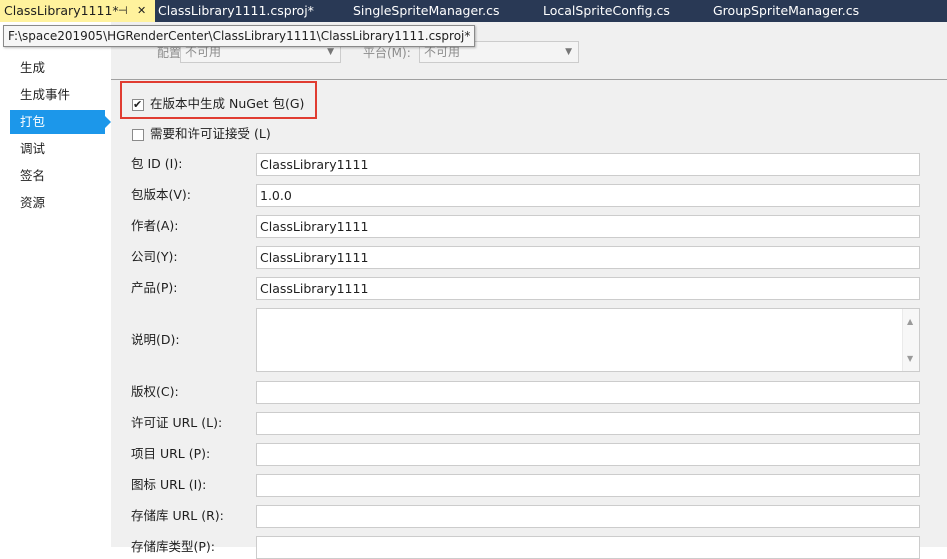 The width and height of the screenshot is (947, 559). I want to click on require-license-label: 需要和许可证接受 (L), so click(210, 133).